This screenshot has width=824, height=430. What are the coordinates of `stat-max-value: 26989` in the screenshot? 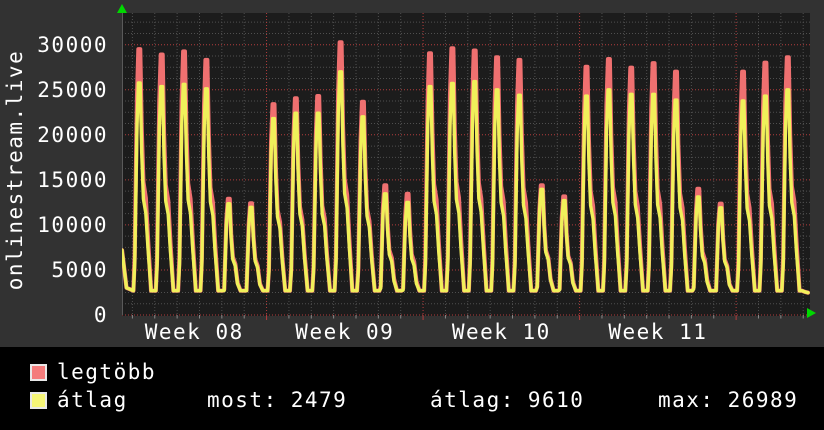 It's located at (763, 400).